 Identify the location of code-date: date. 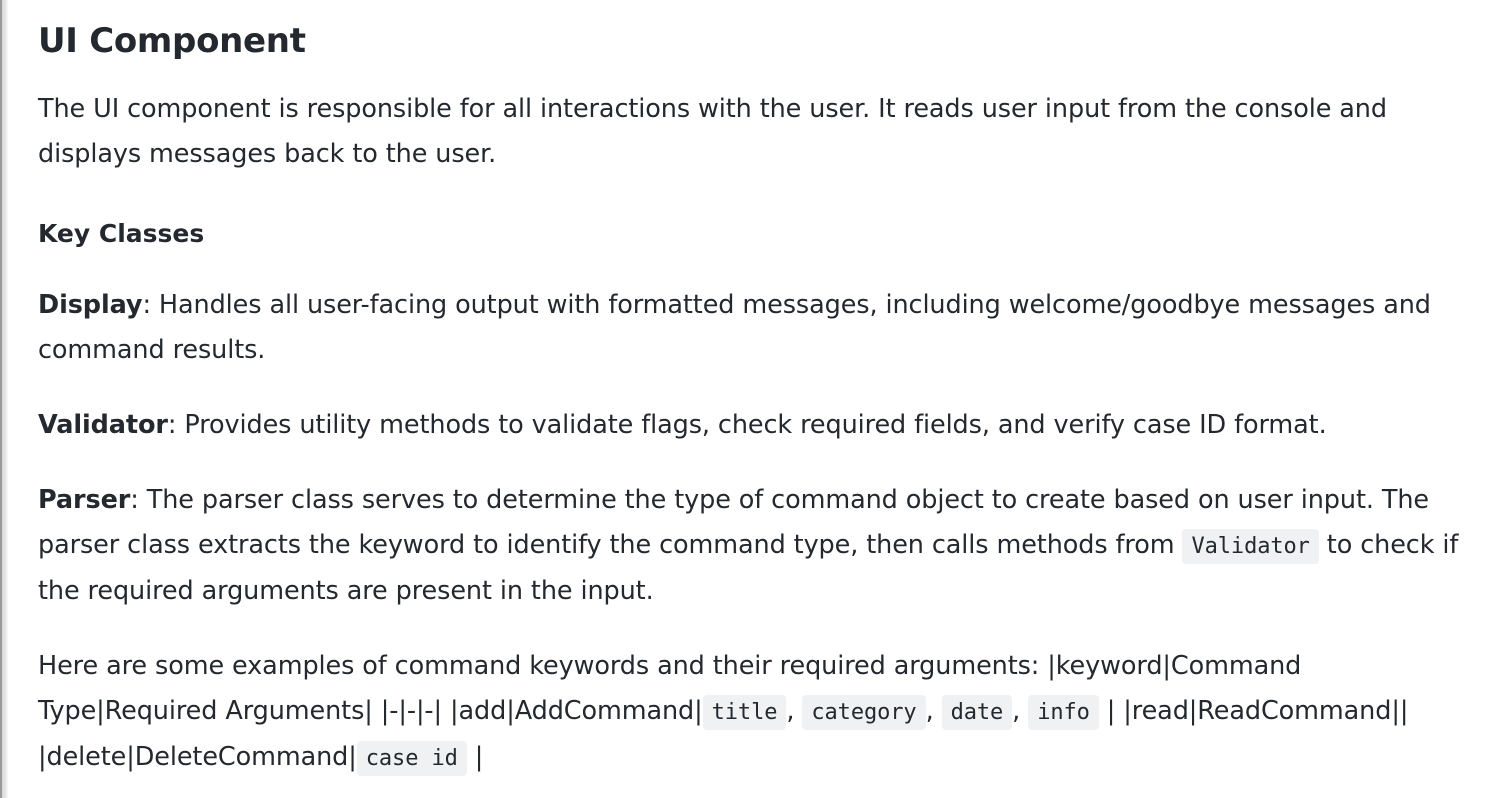
(977, 712).